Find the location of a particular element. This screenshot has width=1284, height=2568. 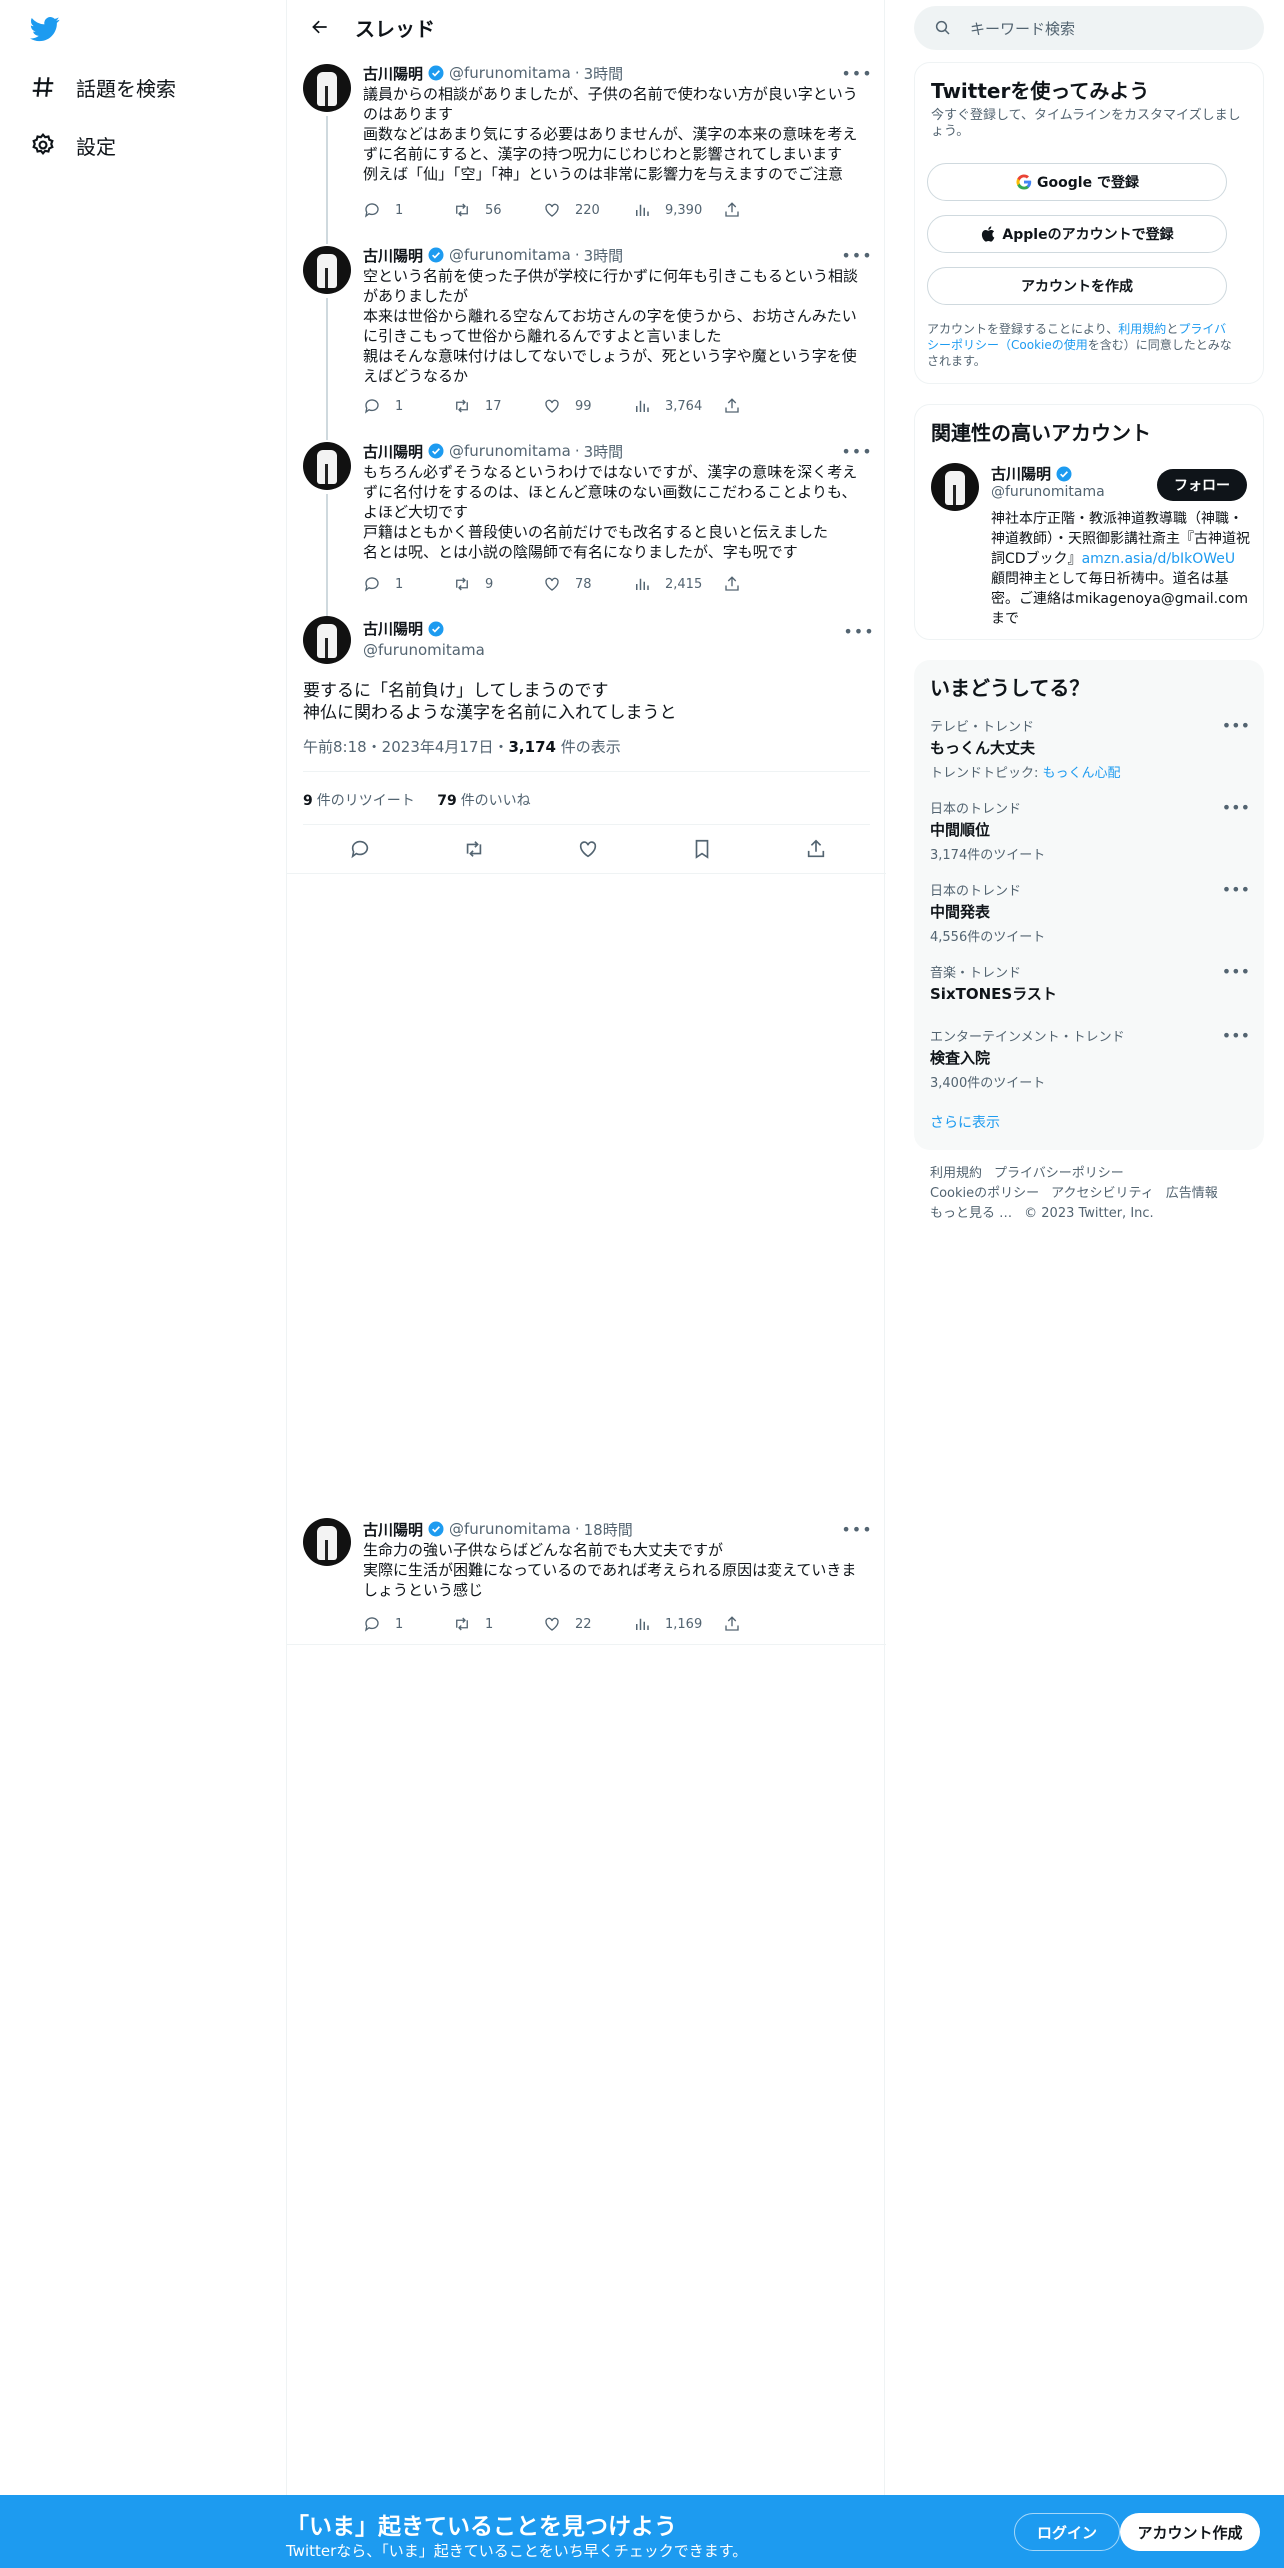

apple-signup-button: Appleのアカウントで登録 is located at coordinates (1077, 234).